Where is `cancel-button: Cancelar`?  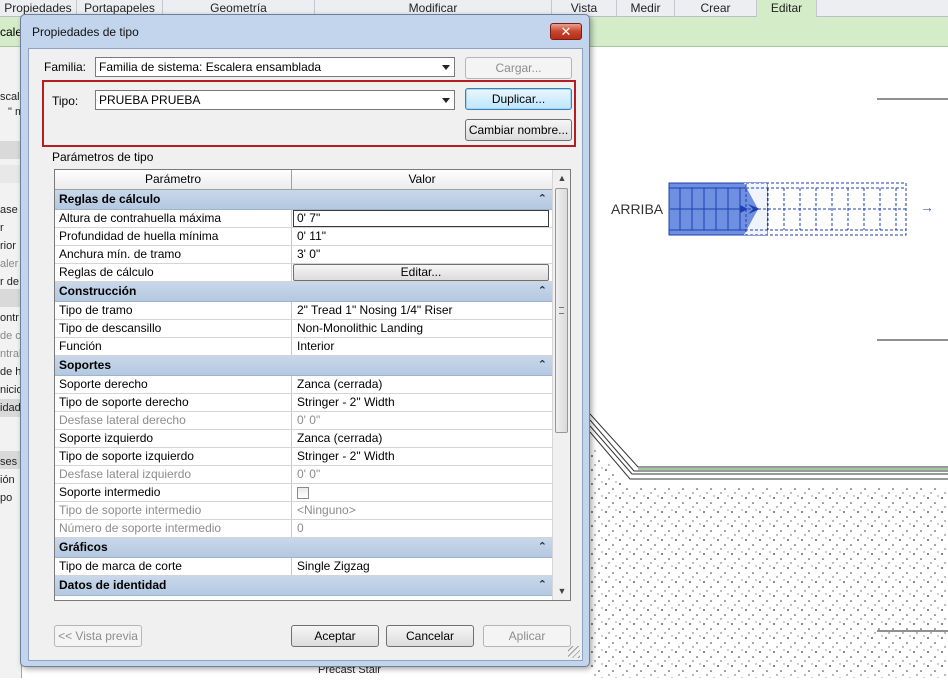
cancel-button: Cancelar is located at coordinates (430, 636).